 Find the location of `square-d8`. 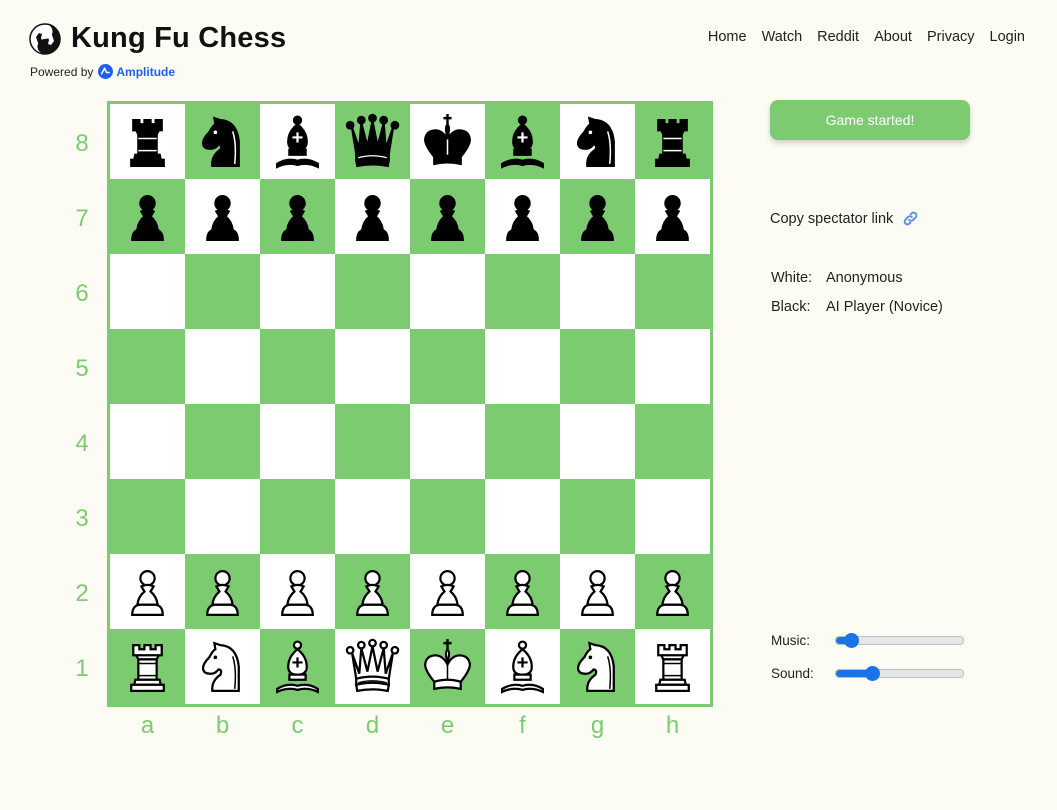

square-d8 is located at coordinates (372, 141).